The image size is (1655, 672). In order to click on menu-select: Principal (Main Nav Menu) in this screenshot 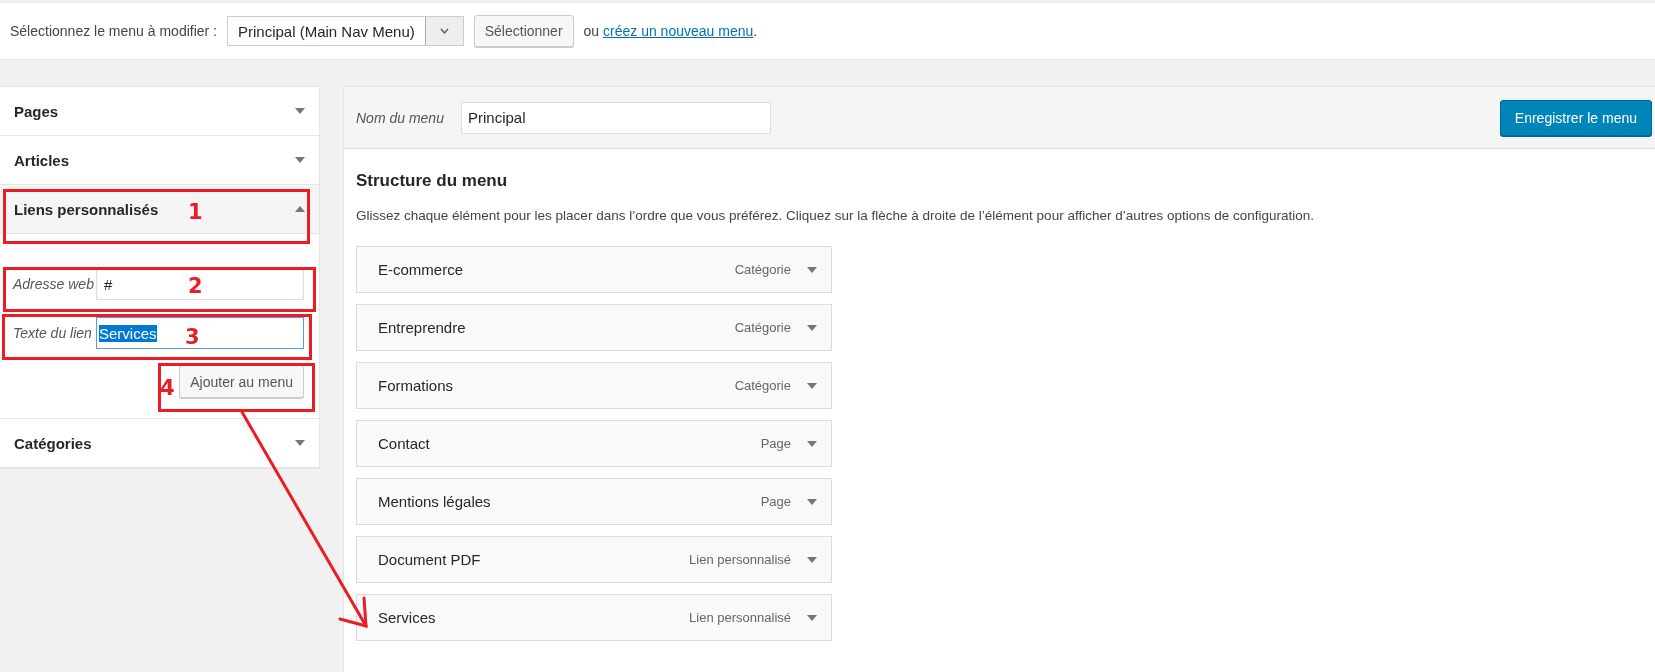, I will do `click(345, 31)`.